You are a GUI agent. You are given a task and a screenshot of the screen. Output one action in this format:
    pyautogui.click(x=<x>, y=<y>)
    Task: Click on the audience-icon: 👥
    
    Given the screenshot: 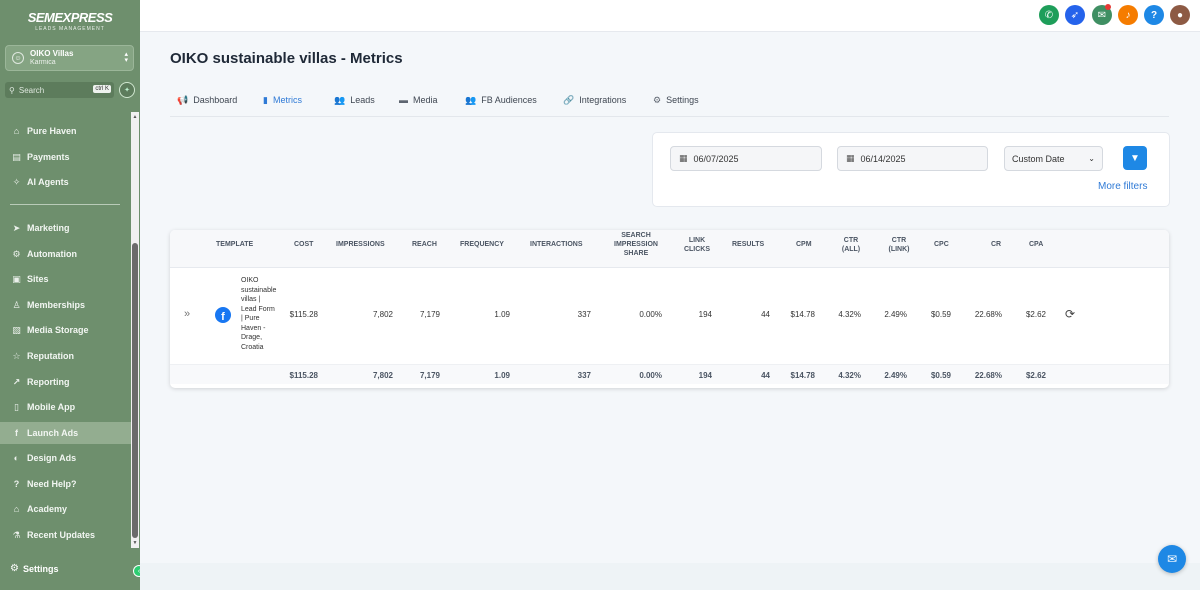 What is the action you would take?
    pyautogui.click(x=471, y=99)
    